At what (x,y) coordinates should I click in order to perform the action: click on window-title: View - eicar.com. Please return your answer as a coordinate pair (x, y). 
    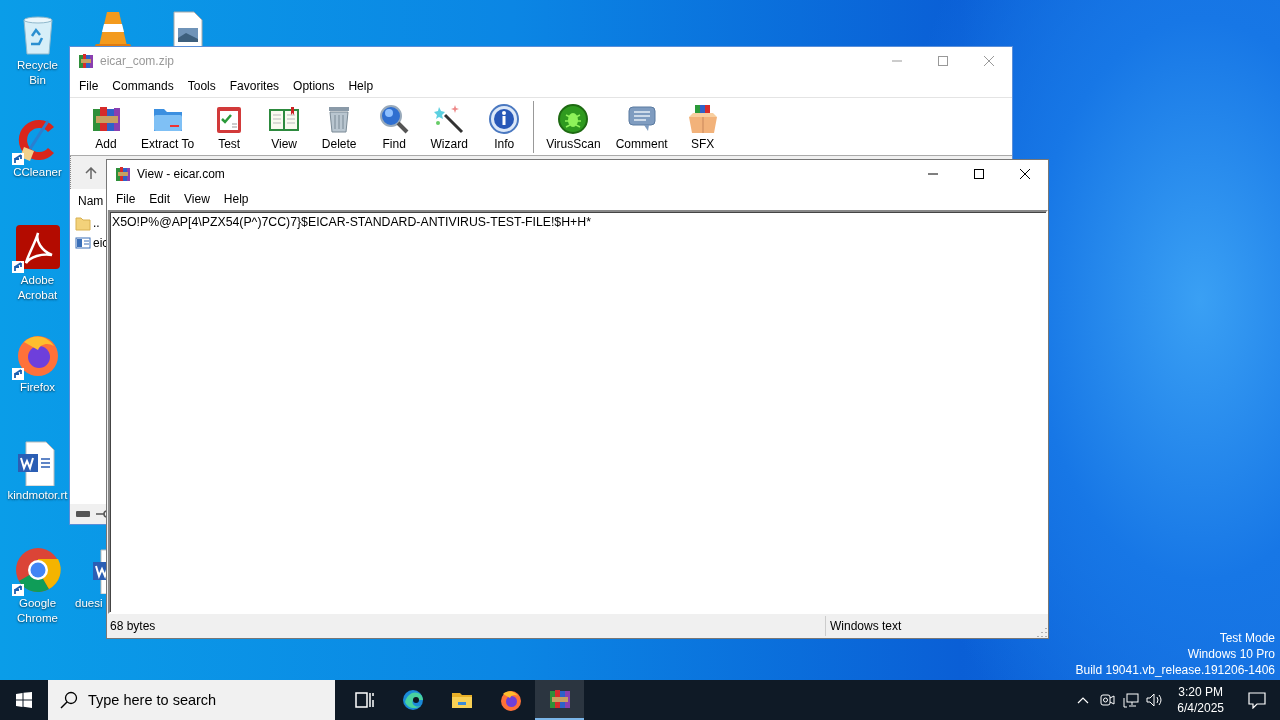
    Looking at the image, I should click on (181, 174).